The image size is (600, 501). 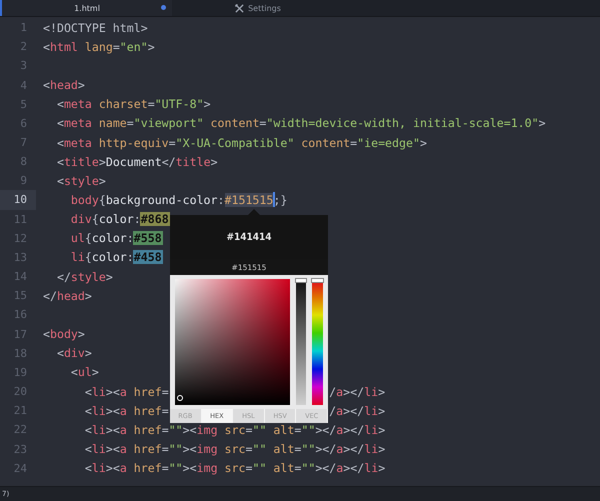 What do you see at coordinates (64, 85) in the screenshot?
I see `code-text: <head>` at bounding box center [64, 85].